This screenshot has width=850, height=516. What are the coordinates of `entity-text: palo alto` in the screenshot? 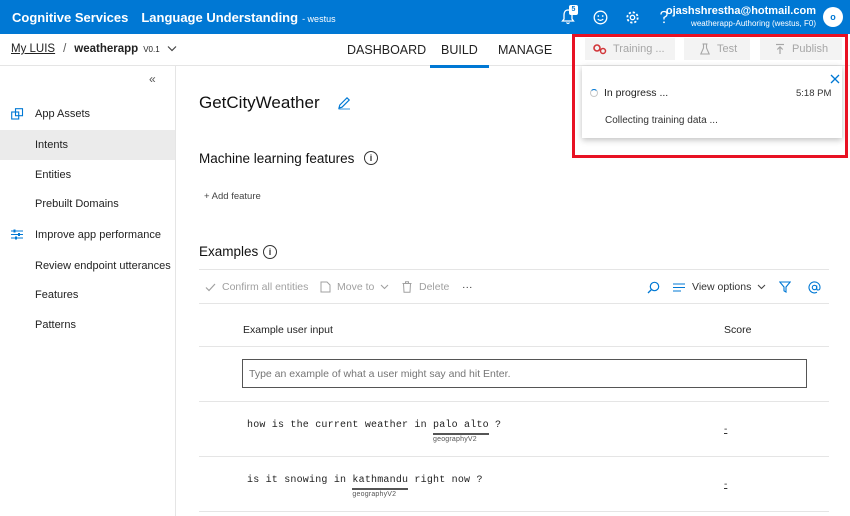 It's located at (461, 425).